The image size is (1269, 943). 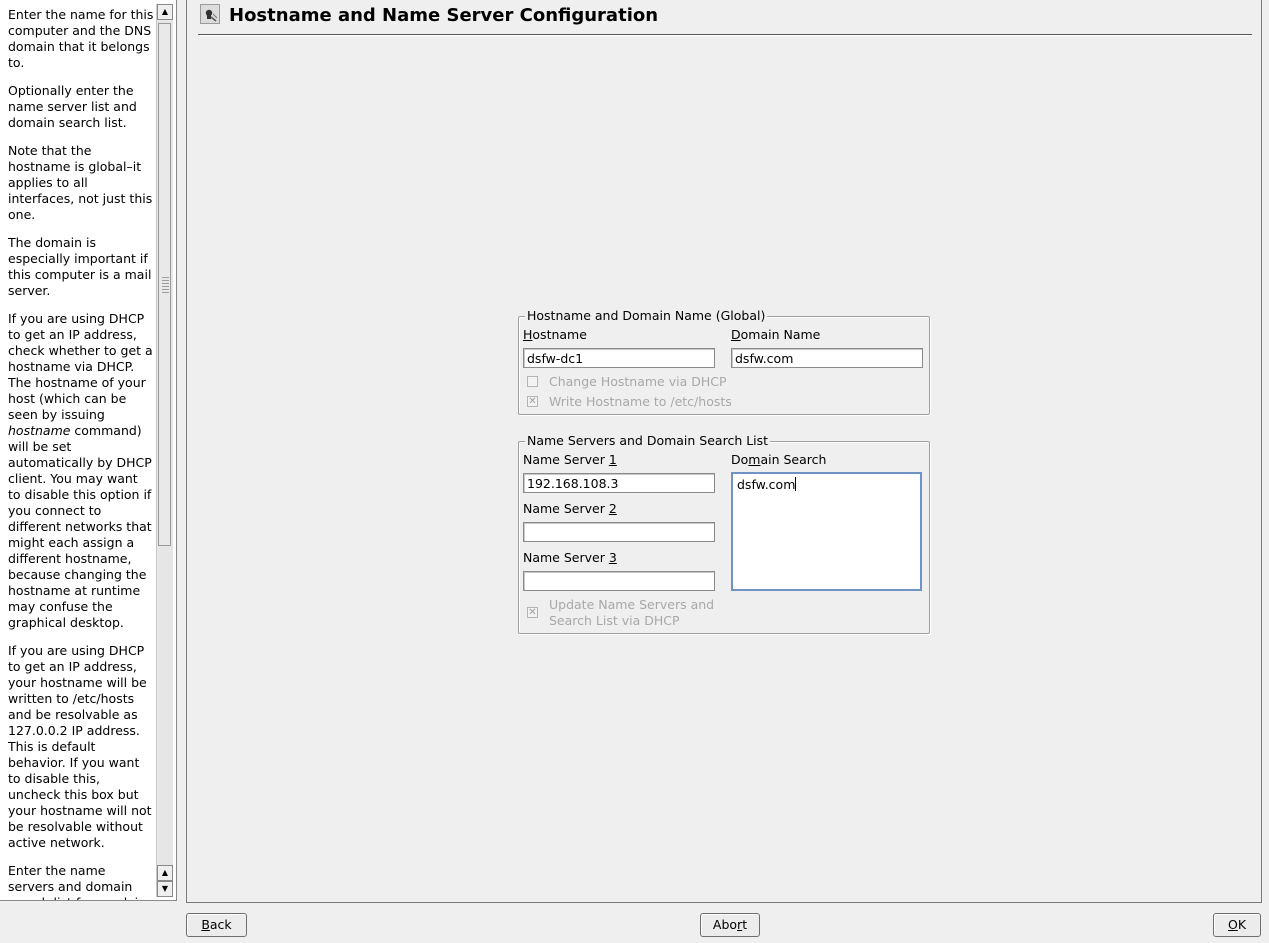 I want to click on scrollbar-thumb, so click(x=164, y=284).